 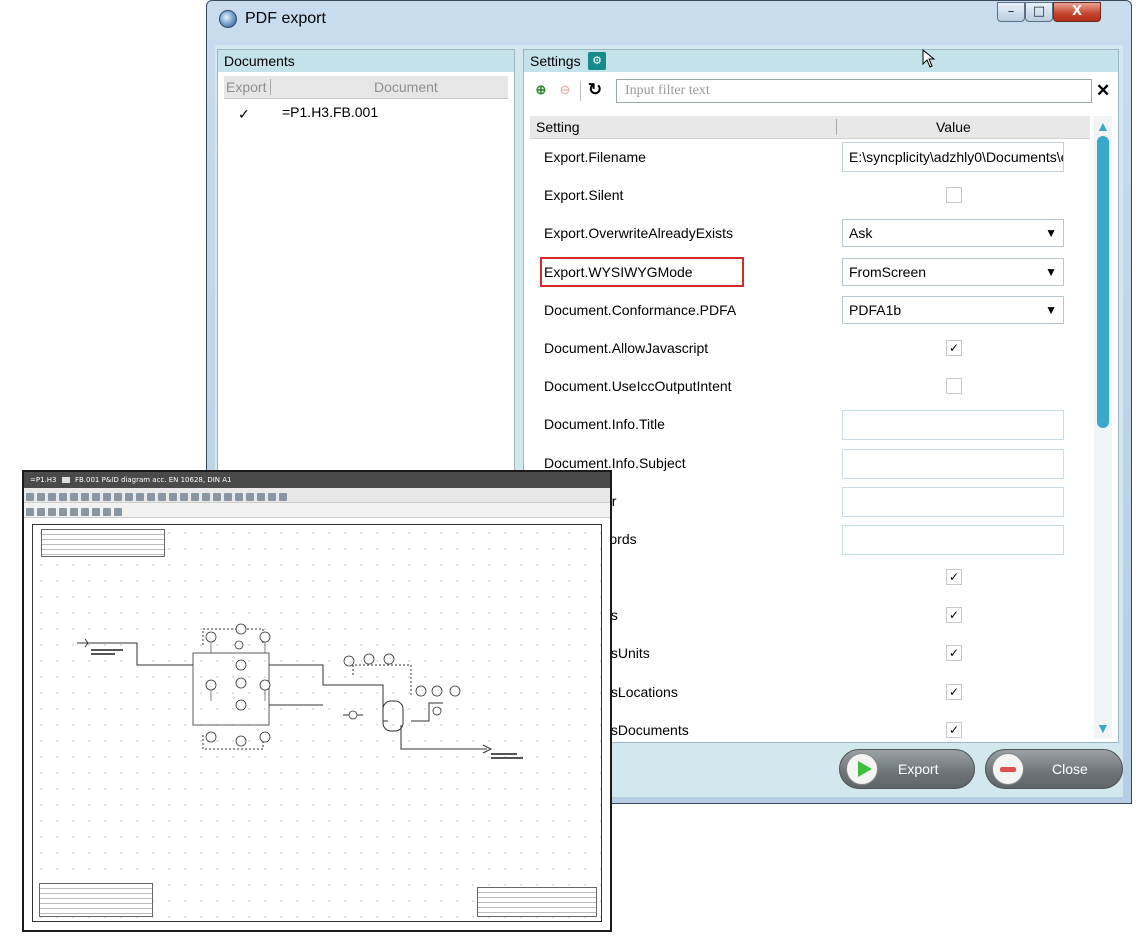 I want to click on scroll-up-icon: ▲, so click(x=1103, y=126).